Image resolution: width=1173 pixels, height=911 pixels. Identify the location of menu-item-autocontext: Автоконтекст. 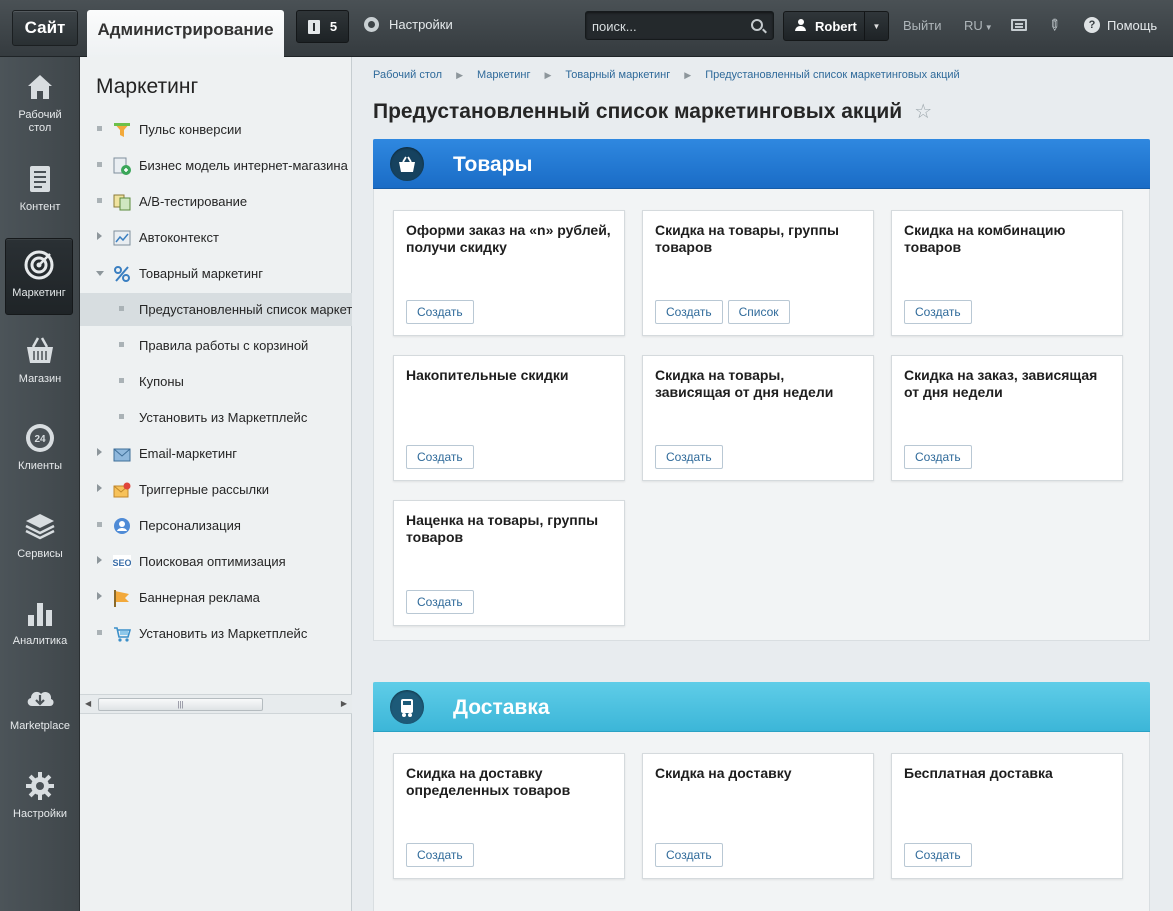
(216, 237).